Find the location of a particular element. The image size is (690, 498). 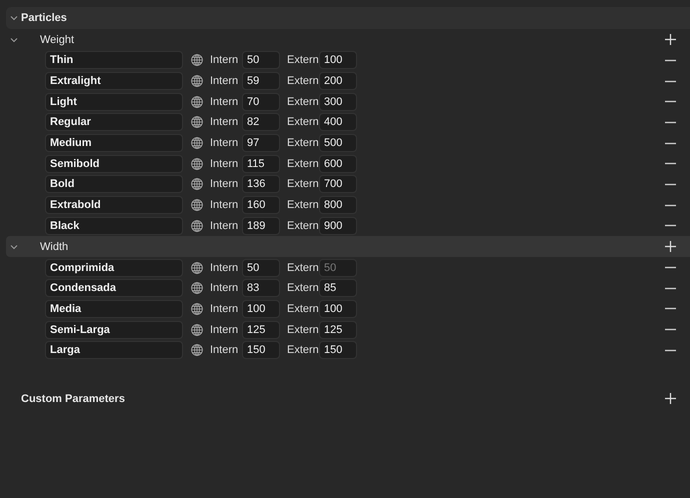

name-field: Light is located at coordinates (114, 101).